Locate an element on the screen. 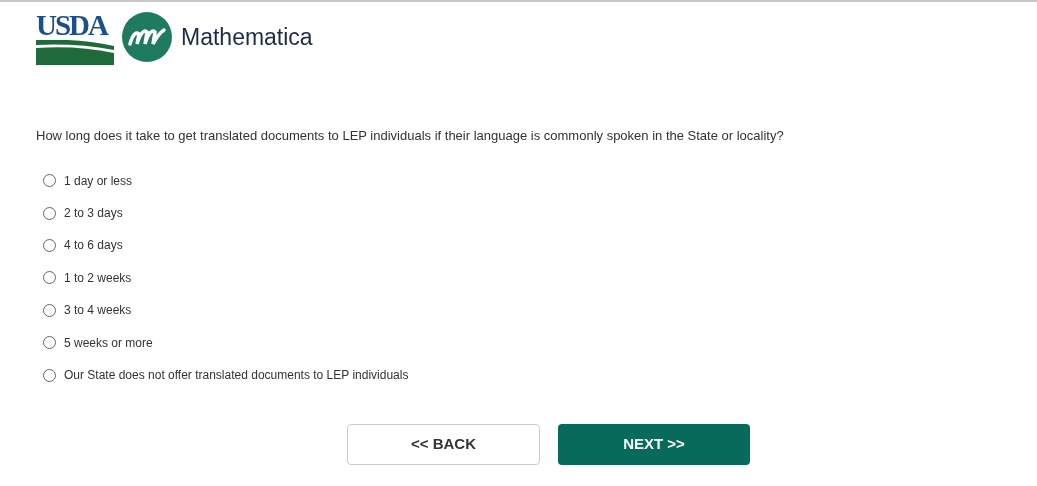 The width and height of the screenshot is (1037, 486). wave-logo-icon is located at coordinates (147, 37).